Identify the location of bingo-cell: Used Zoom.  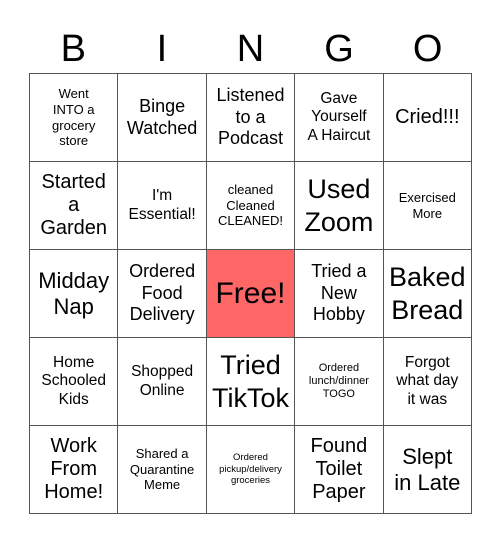
(339, 206).